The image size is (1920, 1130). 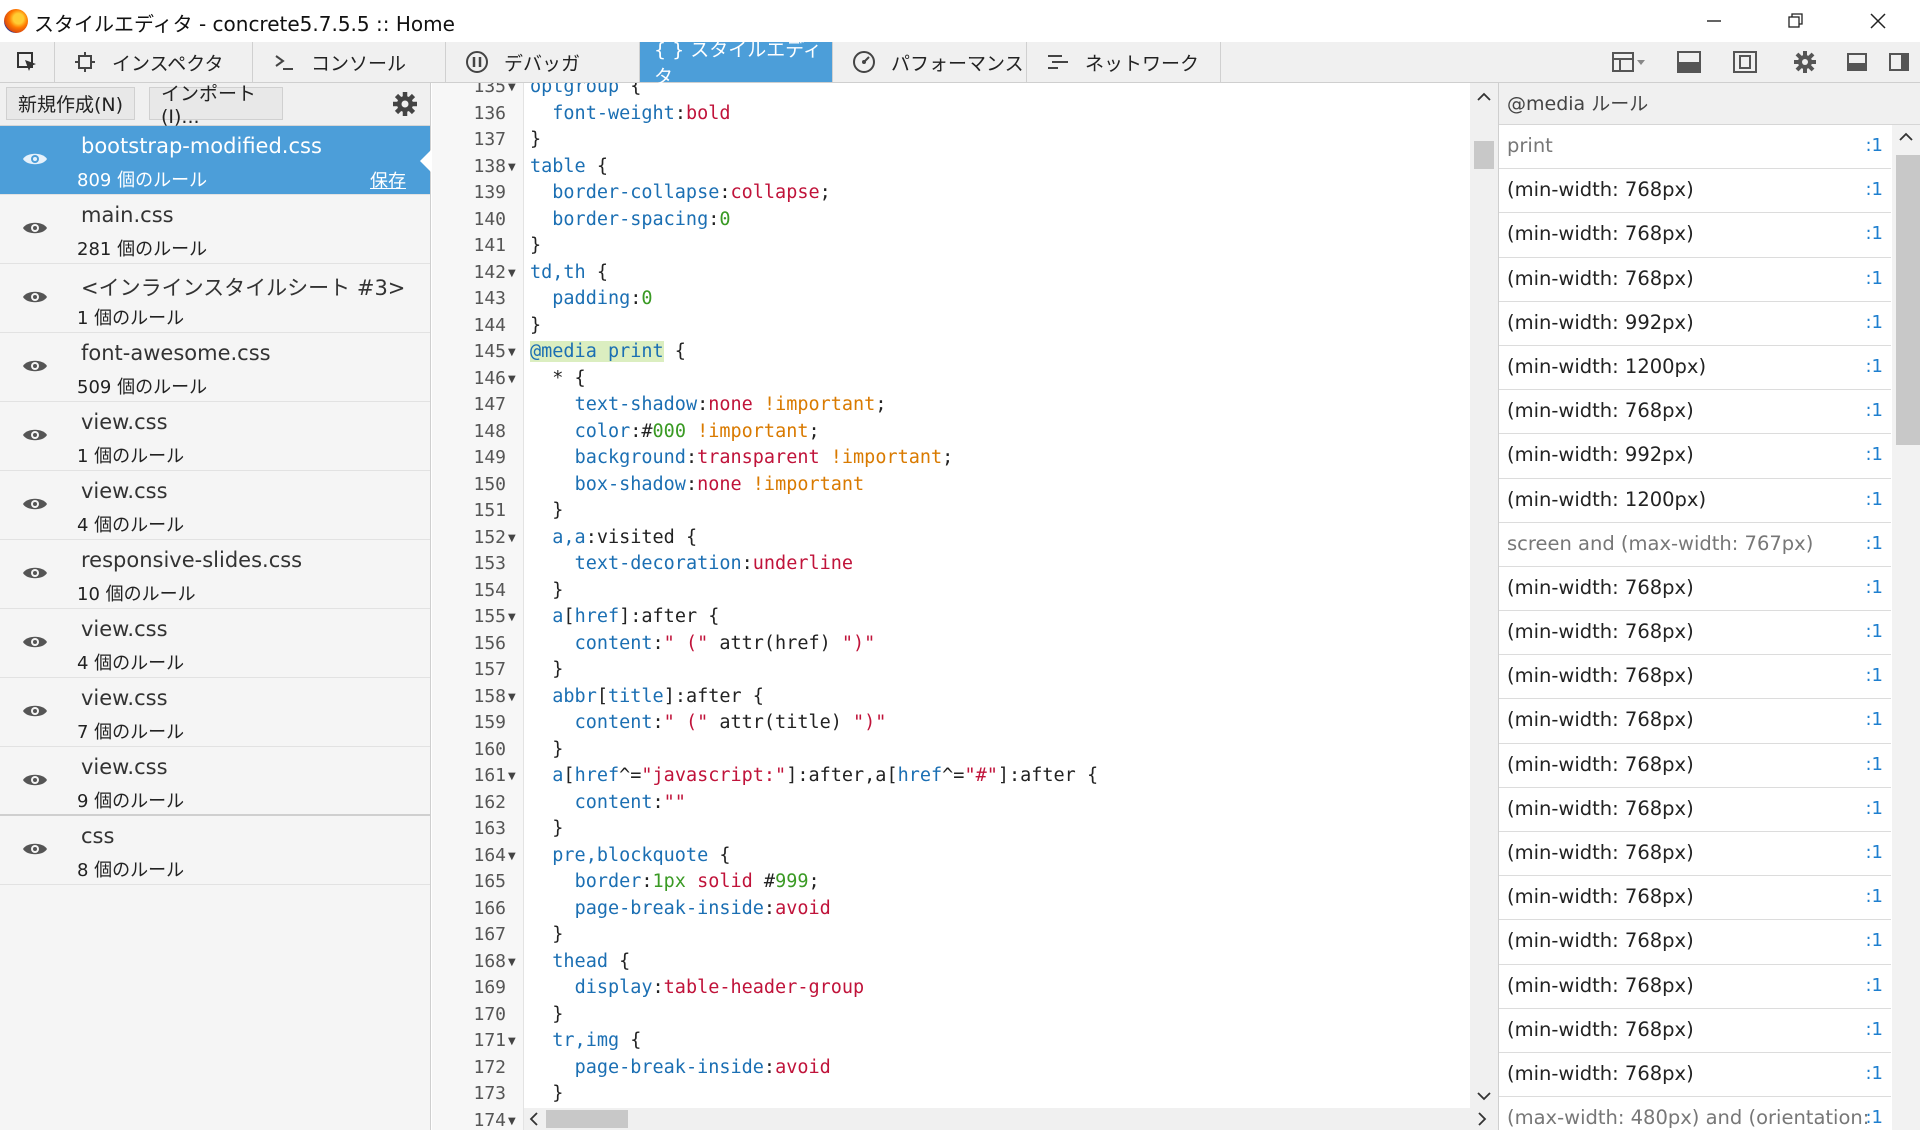 I want to click on responsive-mode-button, so click(x=1745, y=62).